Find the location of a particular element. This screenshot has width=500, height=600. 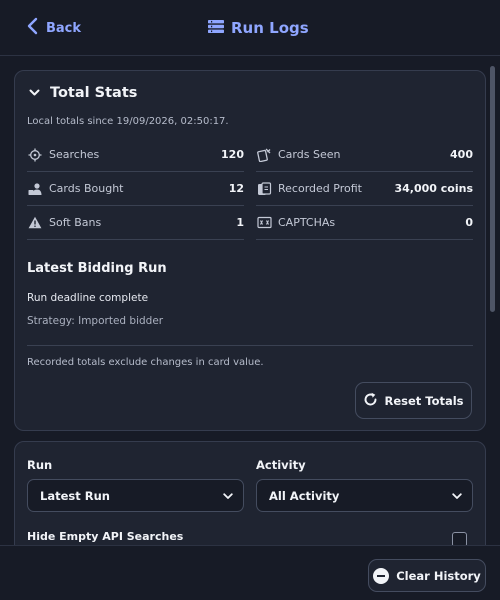

stat-searches: Searches 120 is located at coordinates (135, 155).